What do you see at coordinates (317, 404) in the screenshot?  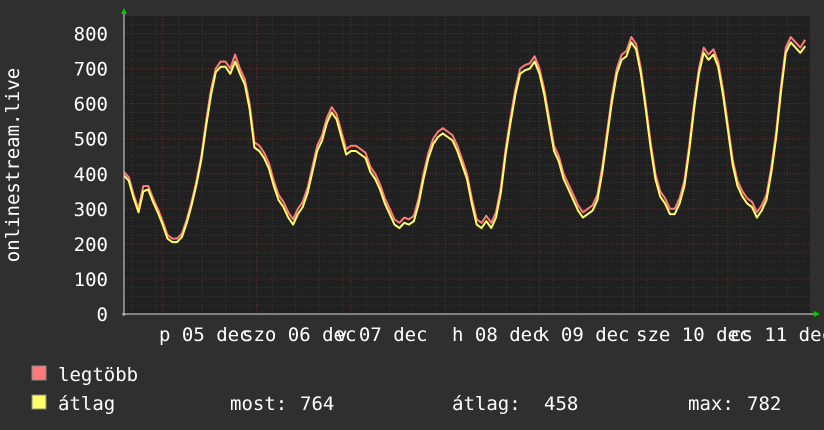 I see `stat-most-value: 764` at bounding box center [317, 404].